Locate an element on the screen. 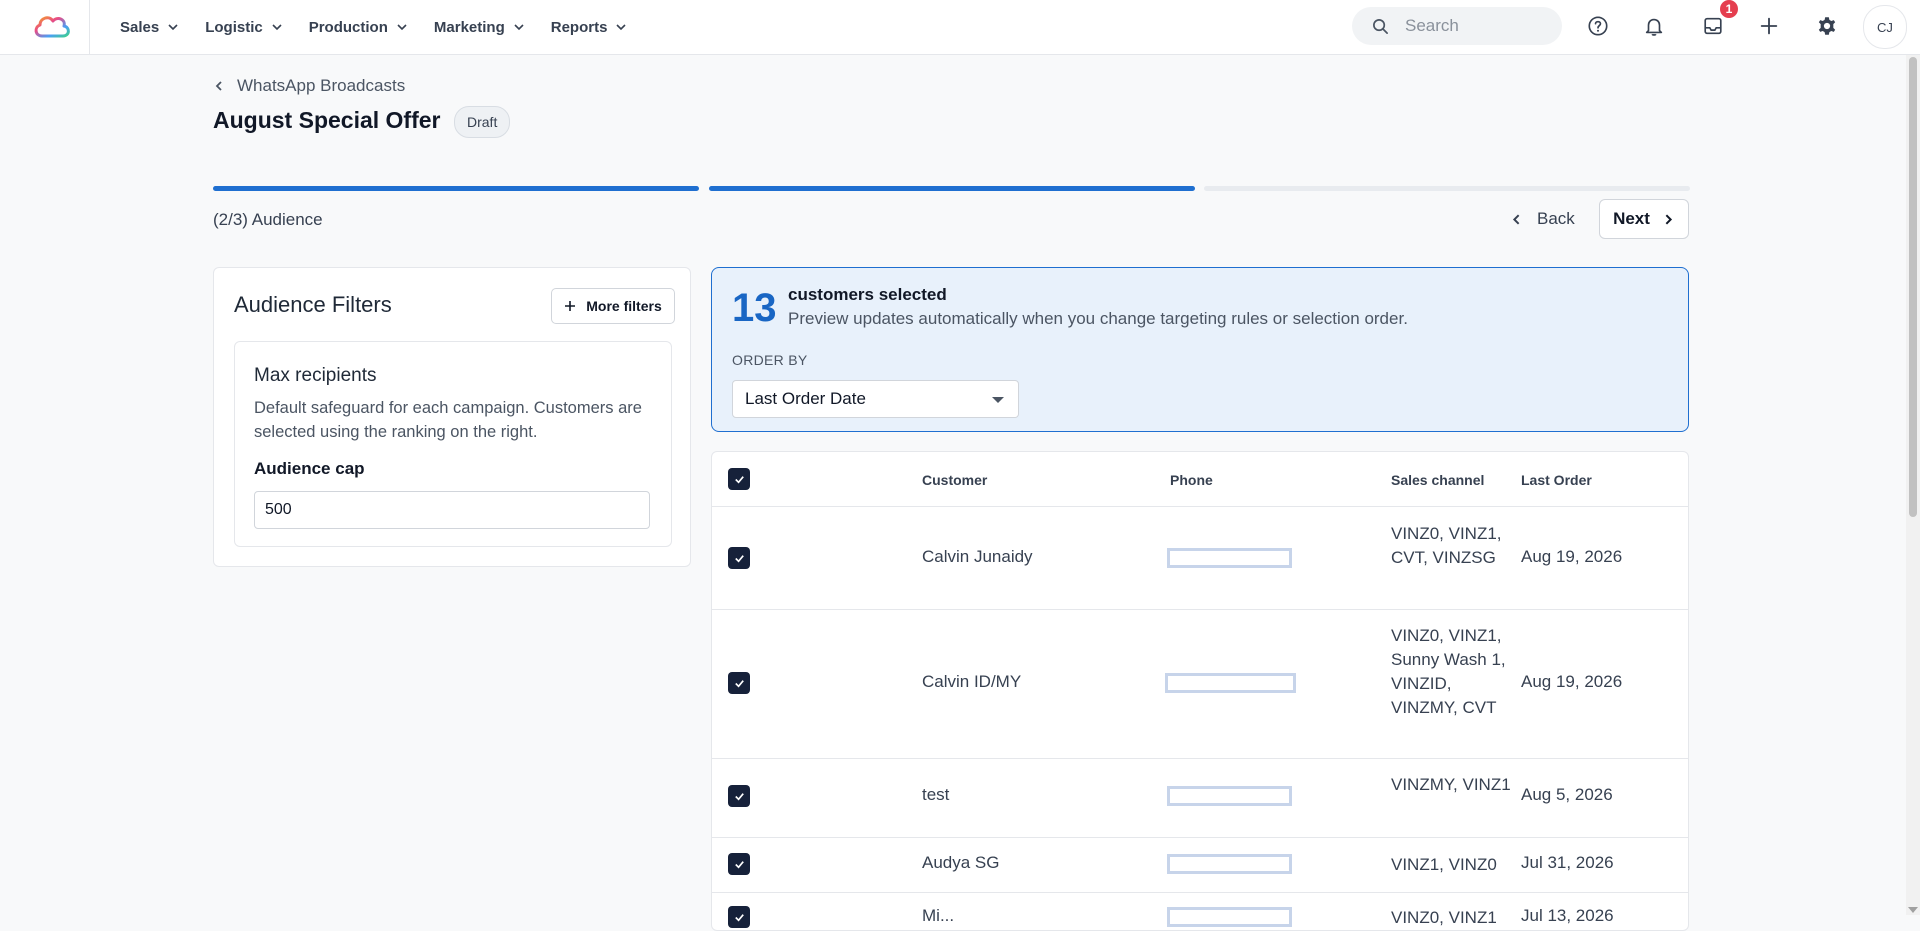  nav-item-marketing: Marketing is located at coordinates (479, 27).